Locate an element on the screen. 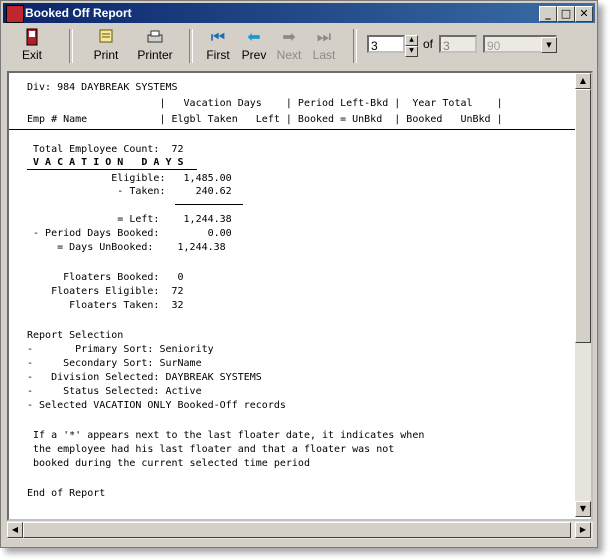 This screenshot has height=560, width=610. floaters-eligible-row: Floaters Eligible: 72 is located at coordinates (105, 291).